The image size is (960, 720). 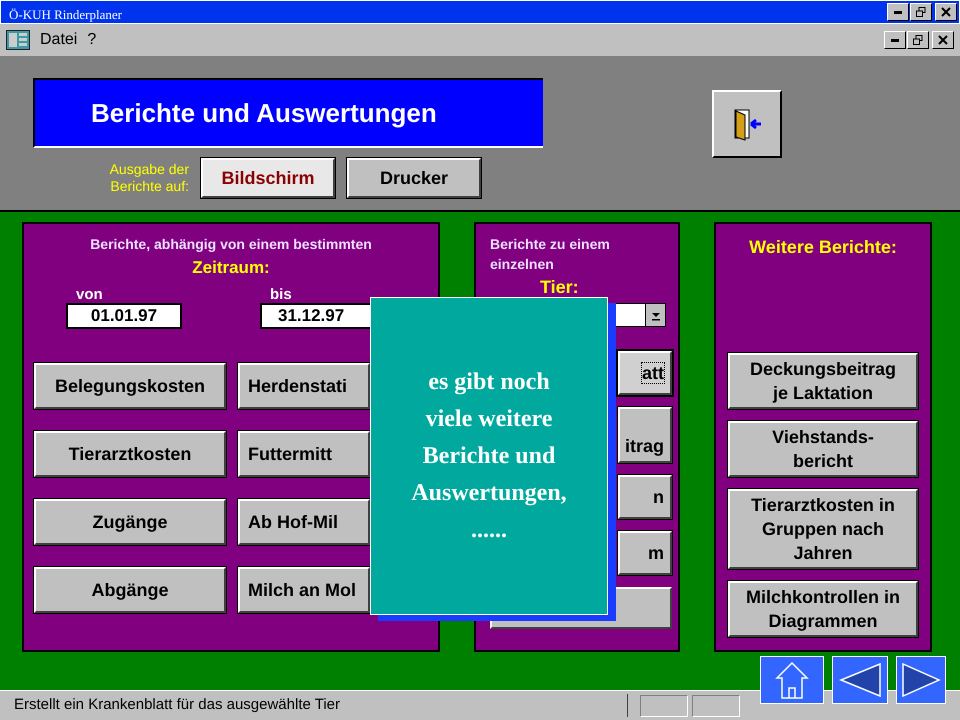 I want to click on panel-heading: Berichte zu einem einzelnen, so click(x=550, y=254).